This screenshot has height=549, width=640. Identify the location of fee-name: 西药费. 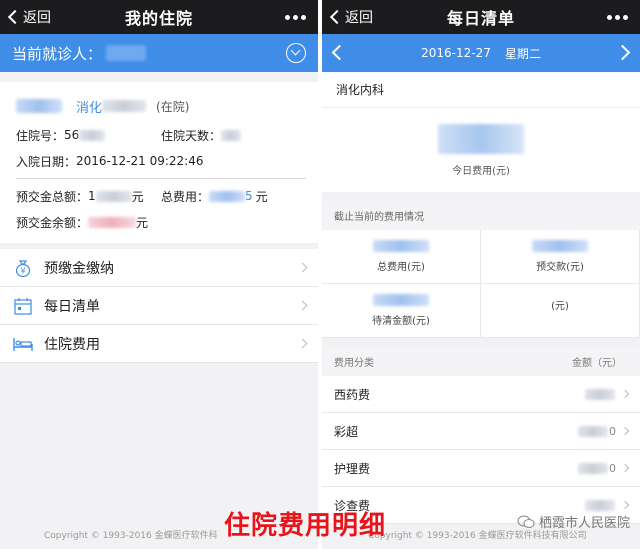
(352, 394).